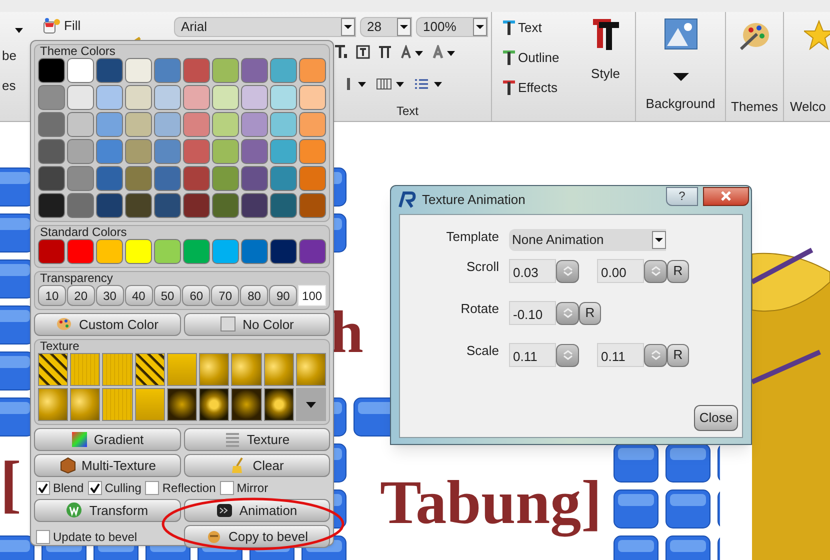 Image resolution: width=830 pixels, height=560 pixels. I want to click on transparency-button: 100, so click(312, 295).